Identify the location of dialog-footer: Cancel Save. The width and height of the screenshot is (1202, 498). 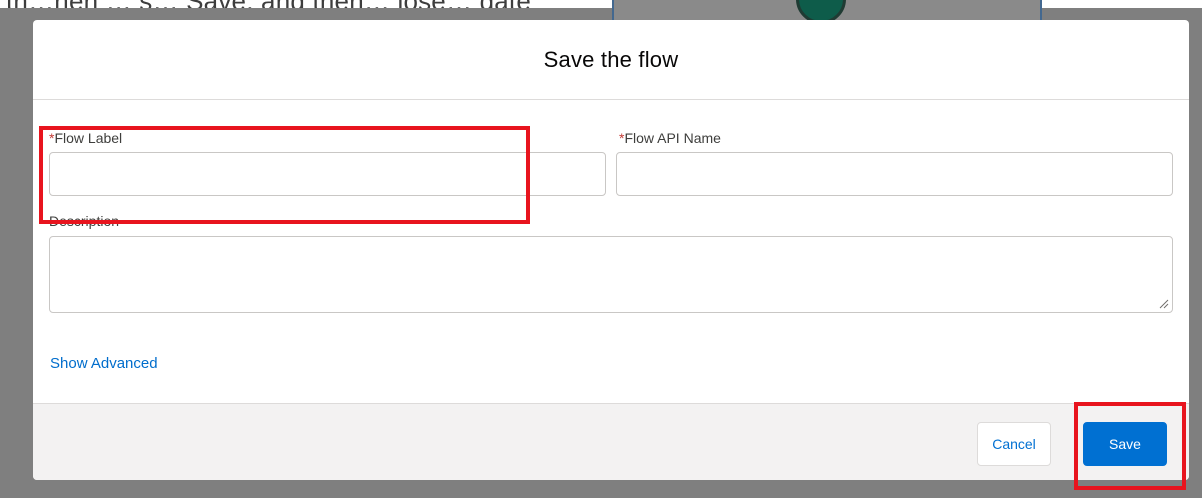
(611, 441).